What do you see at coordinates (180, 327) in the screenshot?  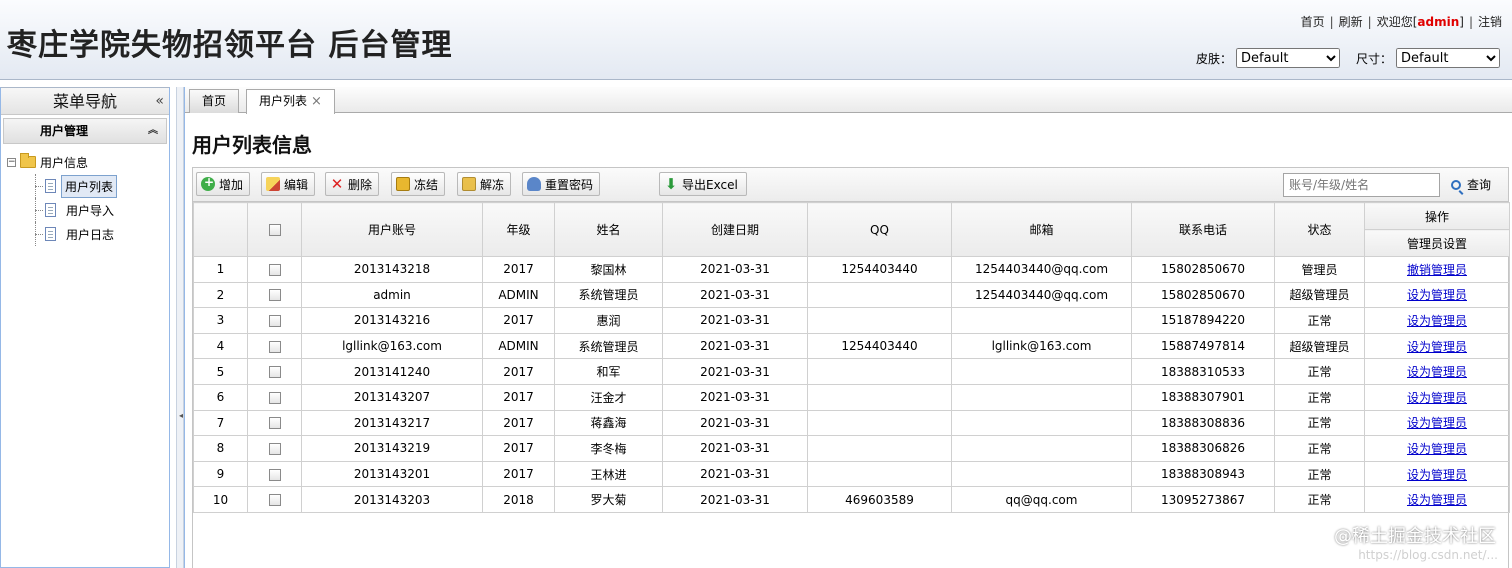 I see `layout-splitter: ◂` at bounding box center [180, 327].